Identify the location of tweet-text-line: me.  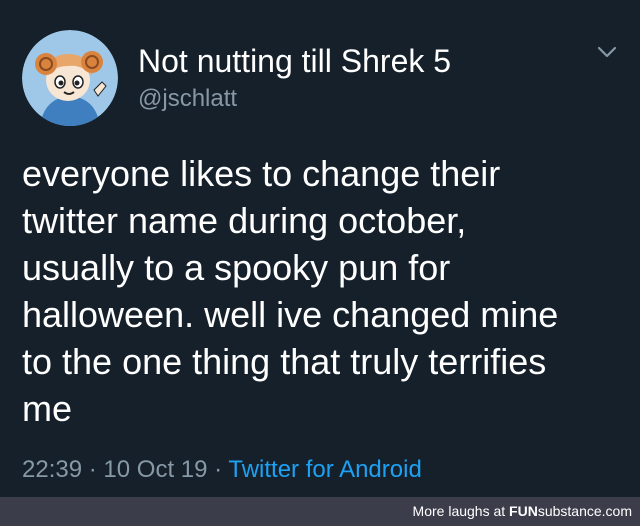
(47, 408).